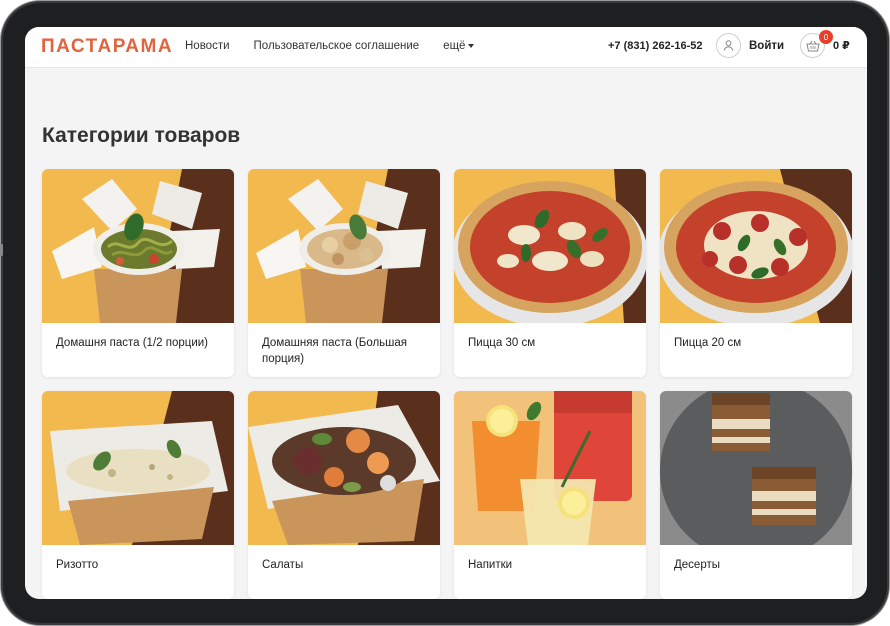 The height and width of the screenshot is (626, 890). Describe the element at coordinates (1, 250) in the screenshot. I see `tablet-side-button` at that location.